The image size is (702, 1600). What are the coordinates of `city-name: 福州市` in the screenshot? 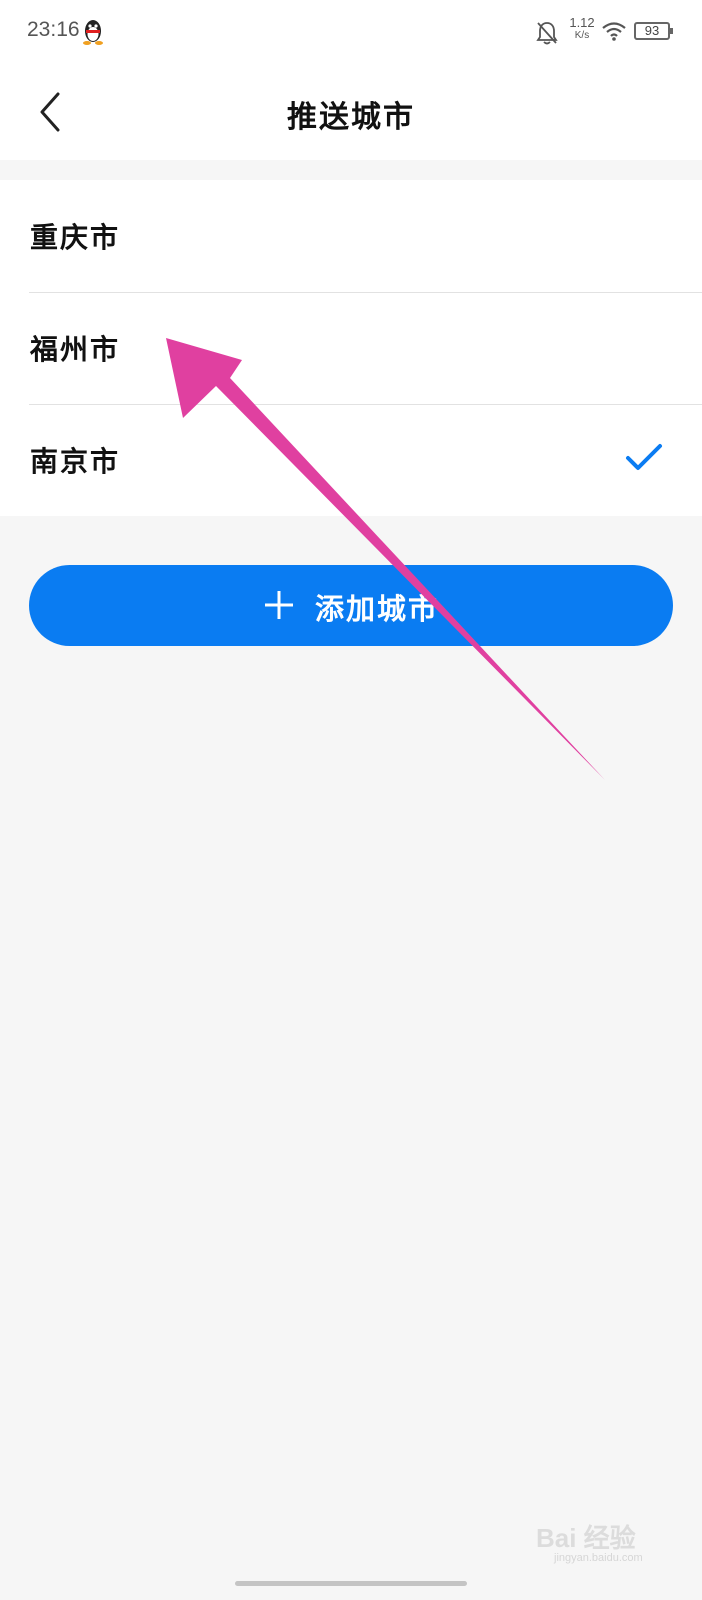 It's located at (75, 349).